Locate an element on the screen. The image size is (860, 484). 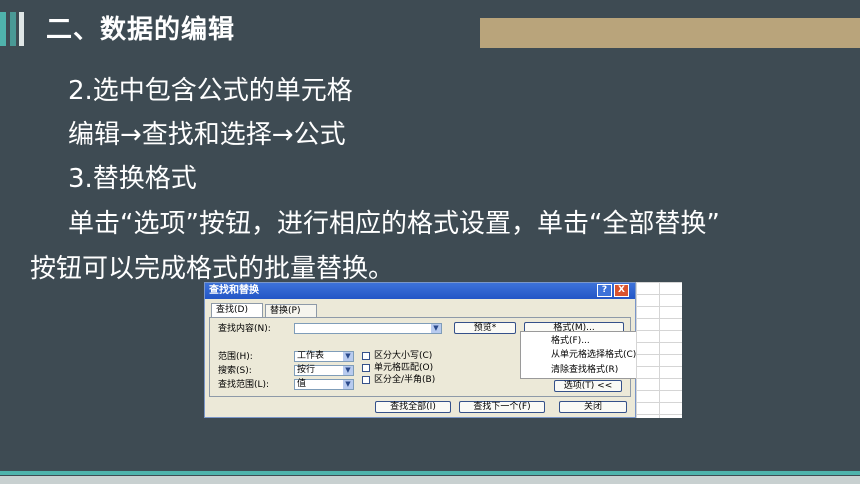
whole-cell-checkbox is located at coordinates (366, 368).